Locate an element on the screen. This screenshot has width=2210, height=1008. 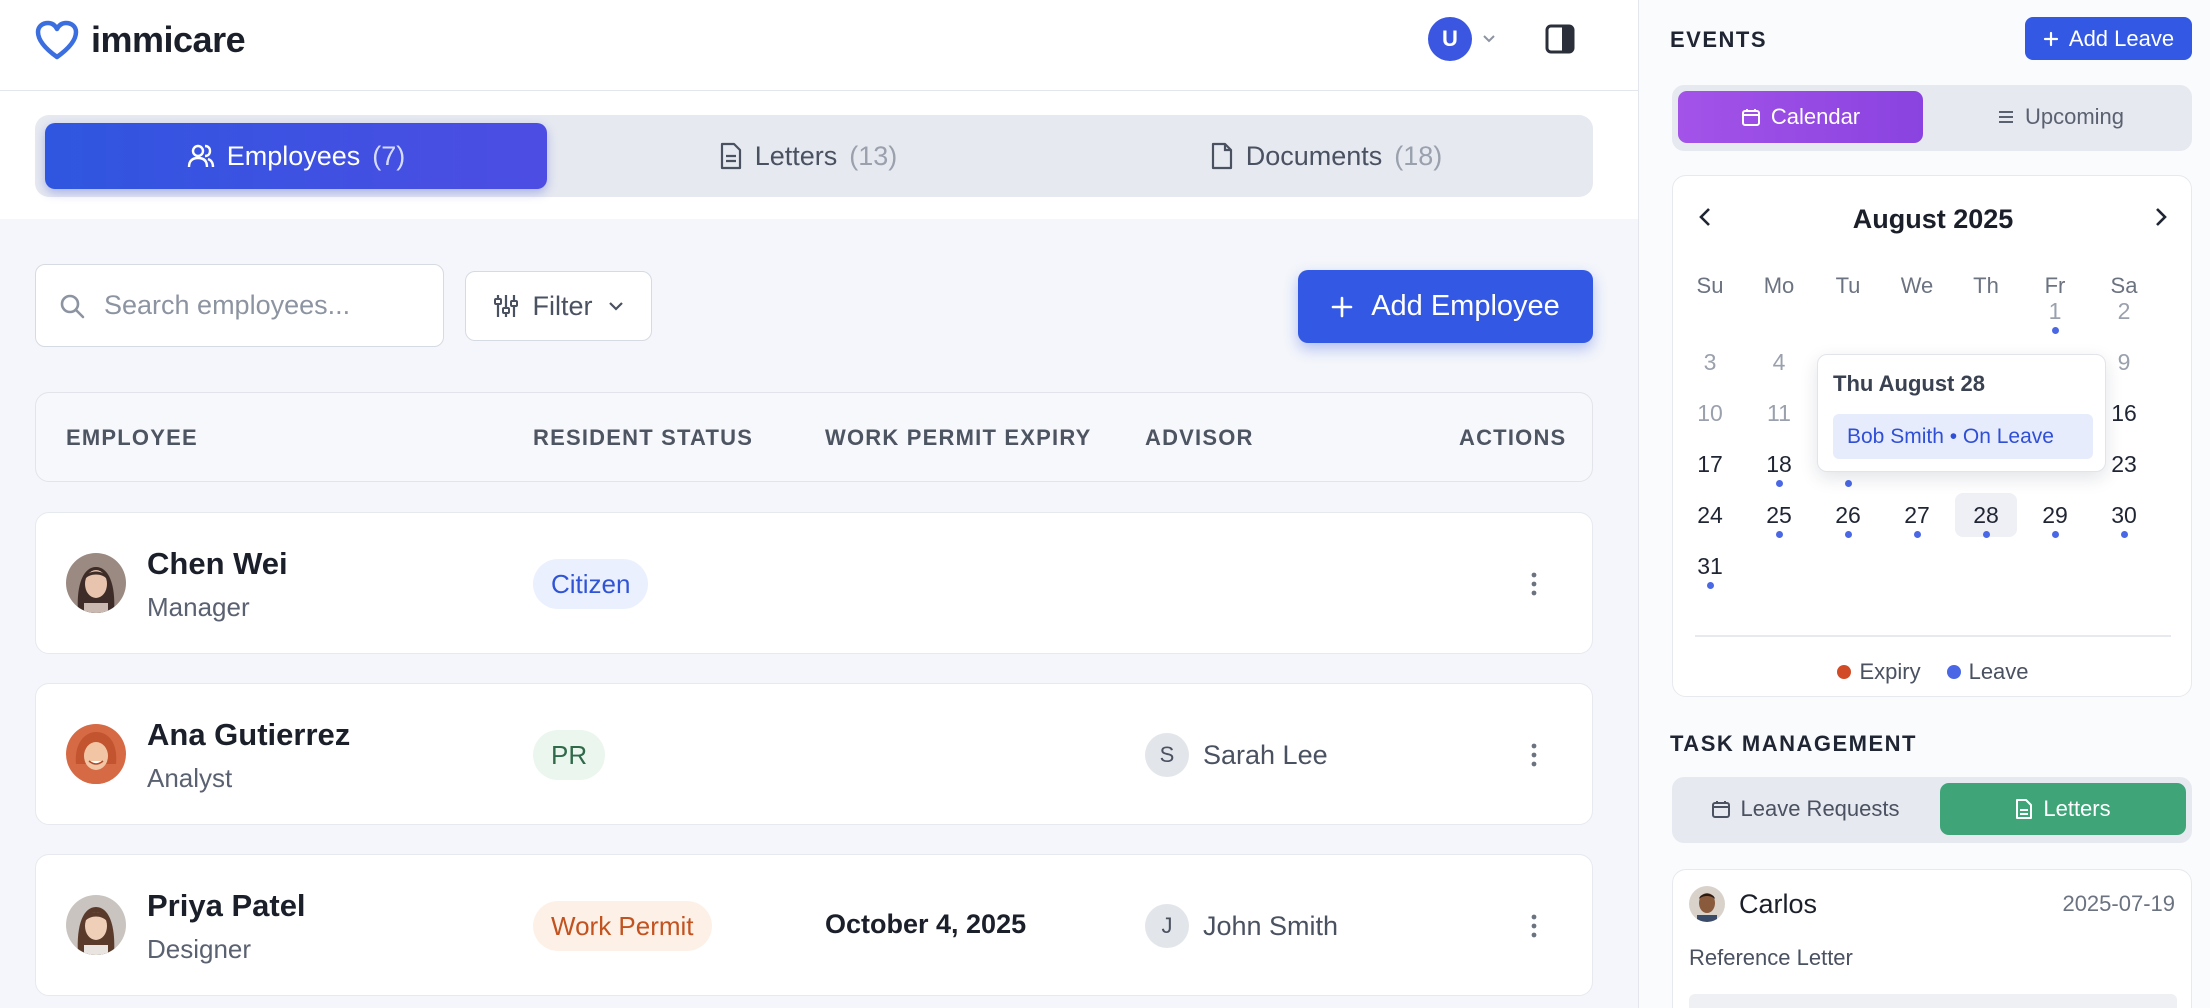
advisor: S Sarah Lee is located at coordinates (1236, 755).